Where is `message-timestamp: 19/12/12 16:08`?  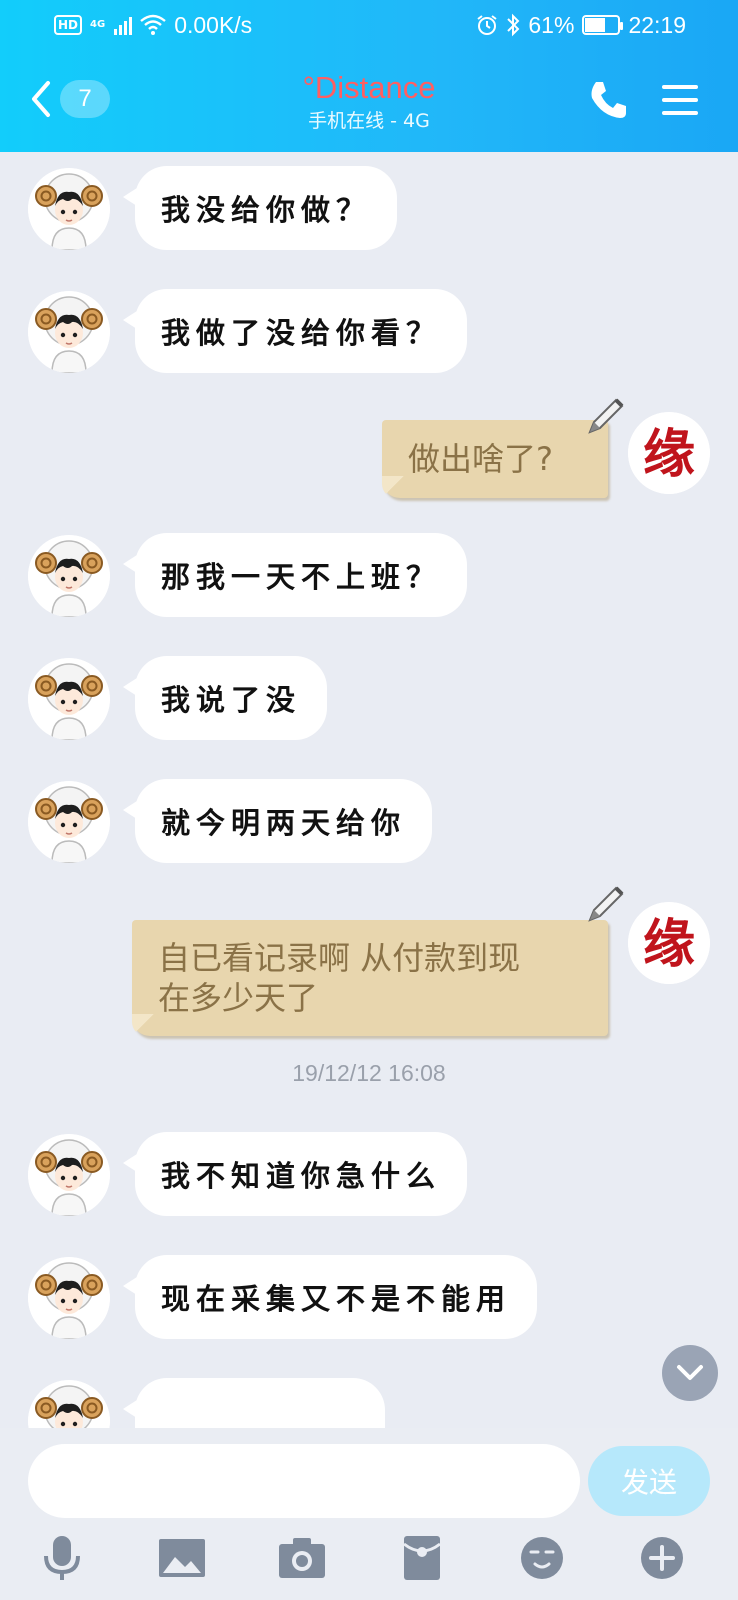 message-timestamp: 19/12/12 16:08 is located at coordinates (369, 1073).